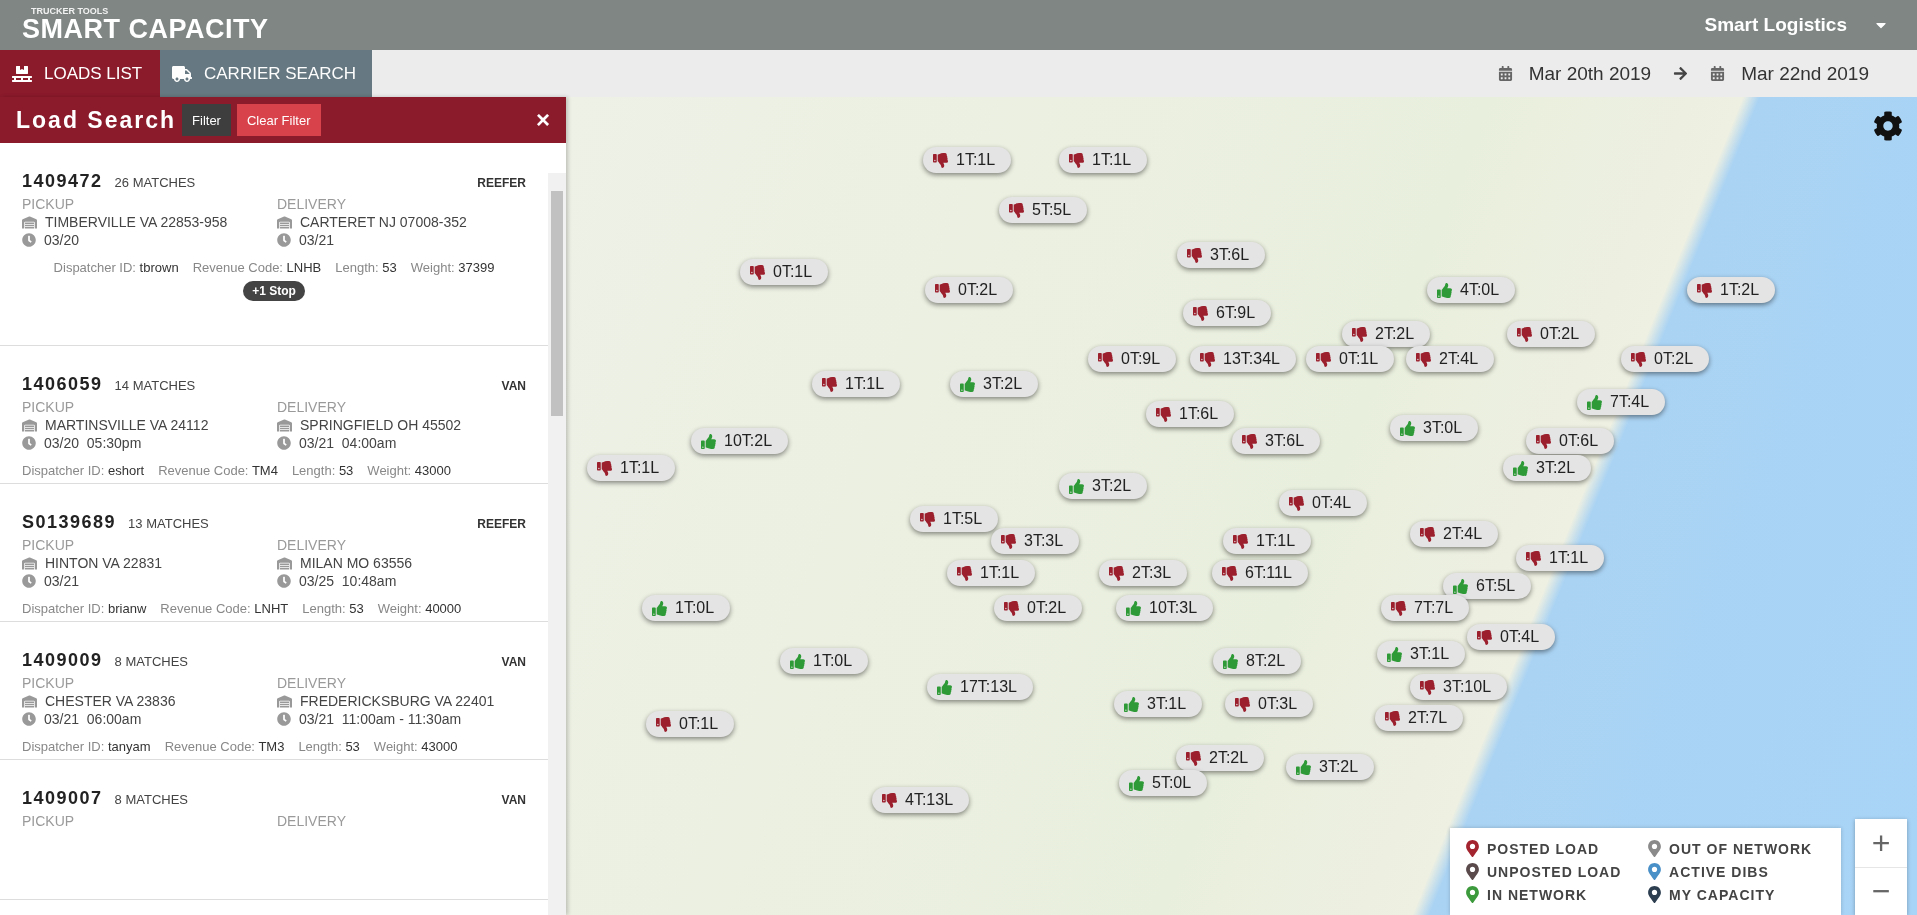  What do you see at coordinates (1621, 402) in the screenshot?
I see `map-marker: 7T:4L` at bounding box center [1621, 402].